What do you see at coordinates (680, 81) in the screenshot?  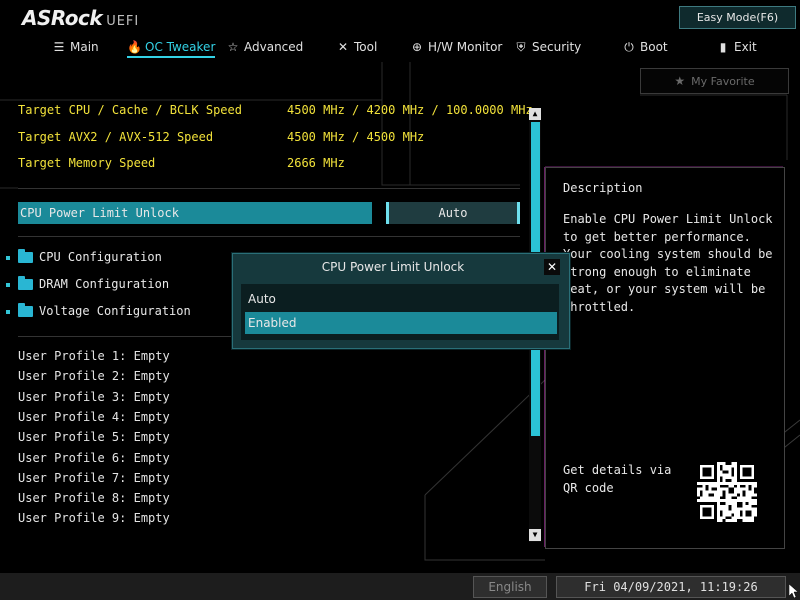 I see `star-icon: ★` at bounding box center [680, 81].